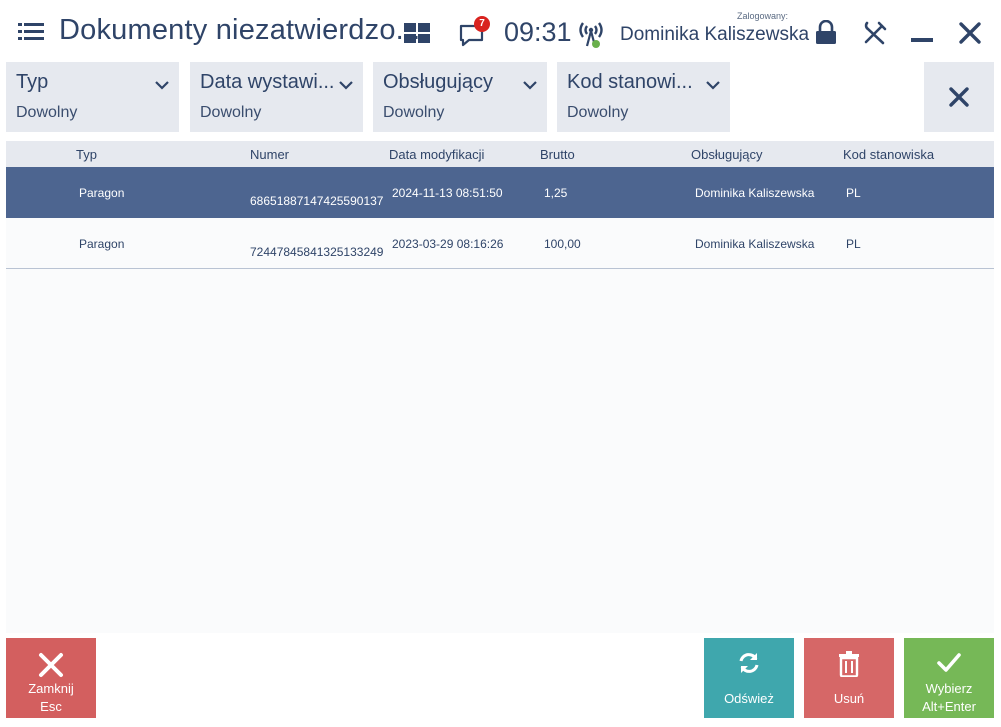 The height and width of the screenshot is (727, 1001). What do you see at coordinates (749, 698) in the screenshot?
I see `refresh-button-label: Odśwież` at bounding box center [749, 698].